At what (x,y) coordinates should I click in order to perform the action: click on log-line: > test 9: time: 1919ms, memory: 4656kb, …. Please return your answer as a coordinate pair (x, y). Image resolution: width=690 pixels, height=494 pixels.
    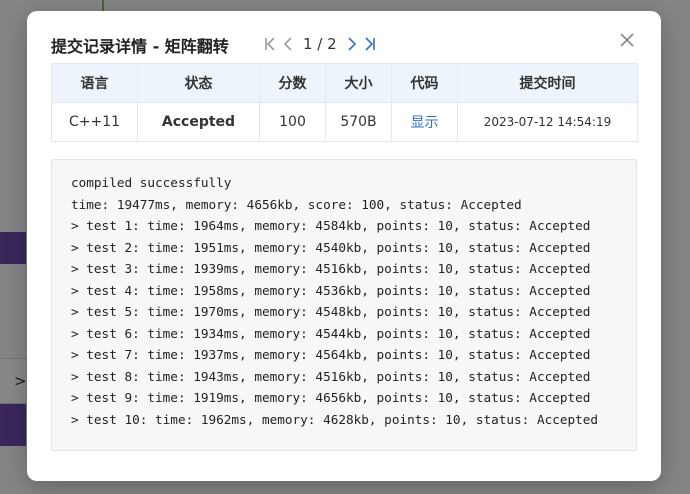
    Looking at the image, I should click on (331, 397).